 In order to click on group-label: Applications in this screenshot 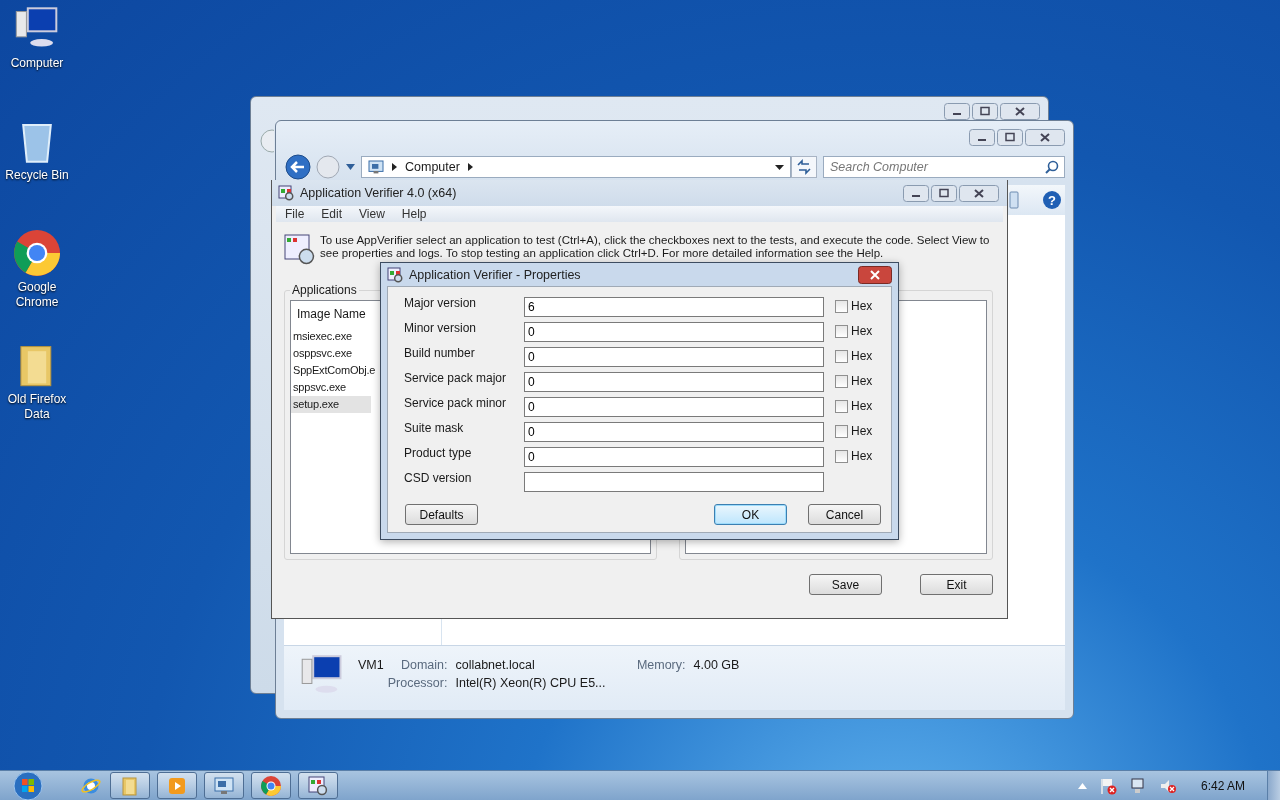, I will do `click(324, 290)`.